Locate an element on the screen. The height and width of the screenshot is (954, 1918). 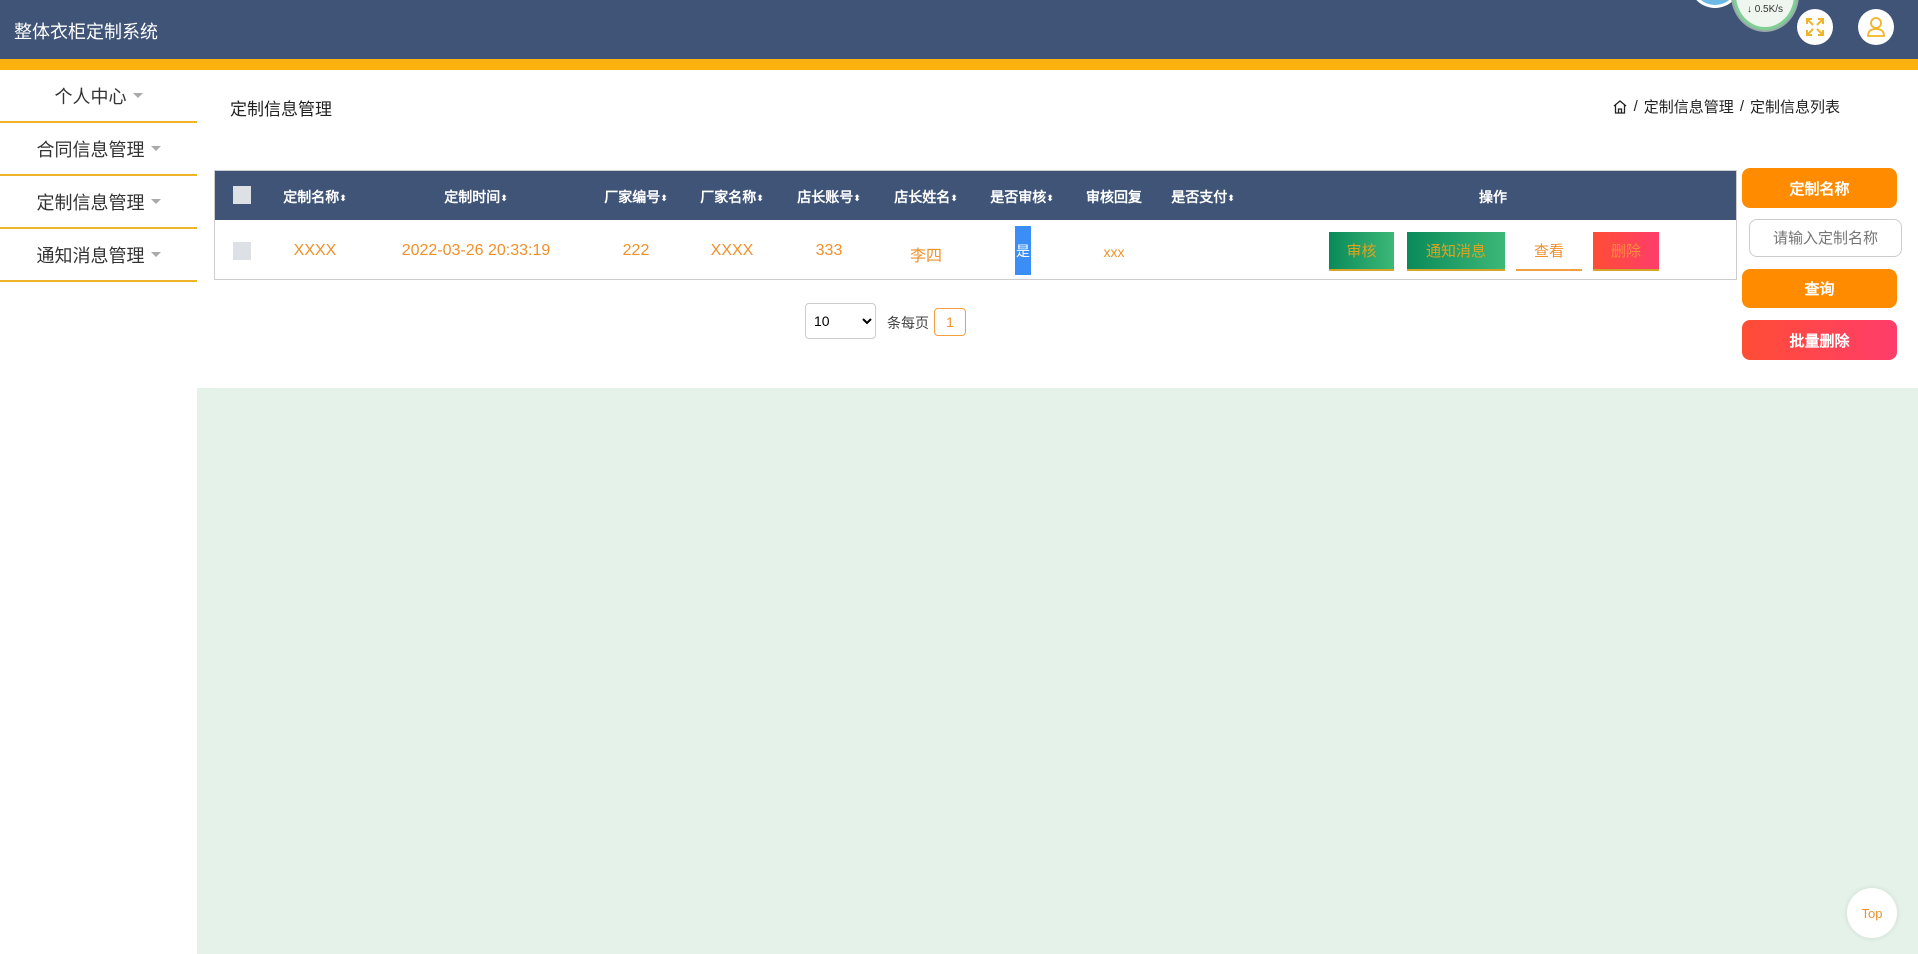
notify-button: 通知消息 is located at coordinates (1456, 251).